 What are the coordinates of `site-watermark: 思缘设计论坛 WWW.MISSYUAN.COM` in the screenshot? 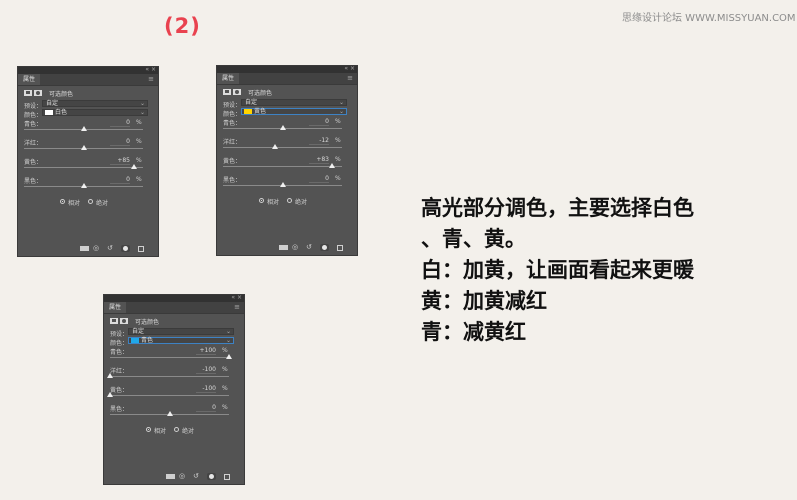 It's located at (709, 18).